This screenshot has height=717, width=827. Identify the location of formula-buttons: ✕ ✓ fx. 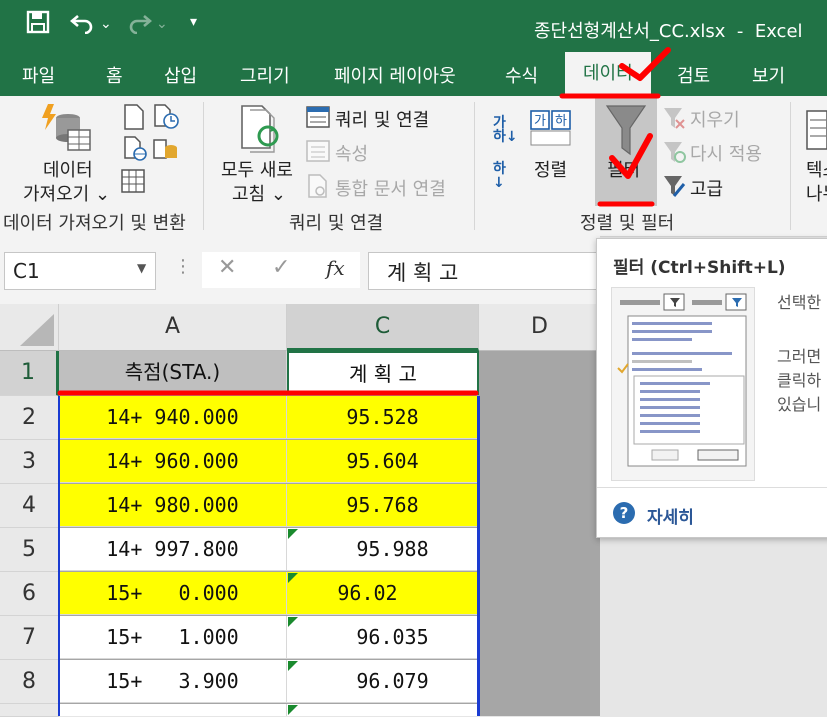
(281, 270).